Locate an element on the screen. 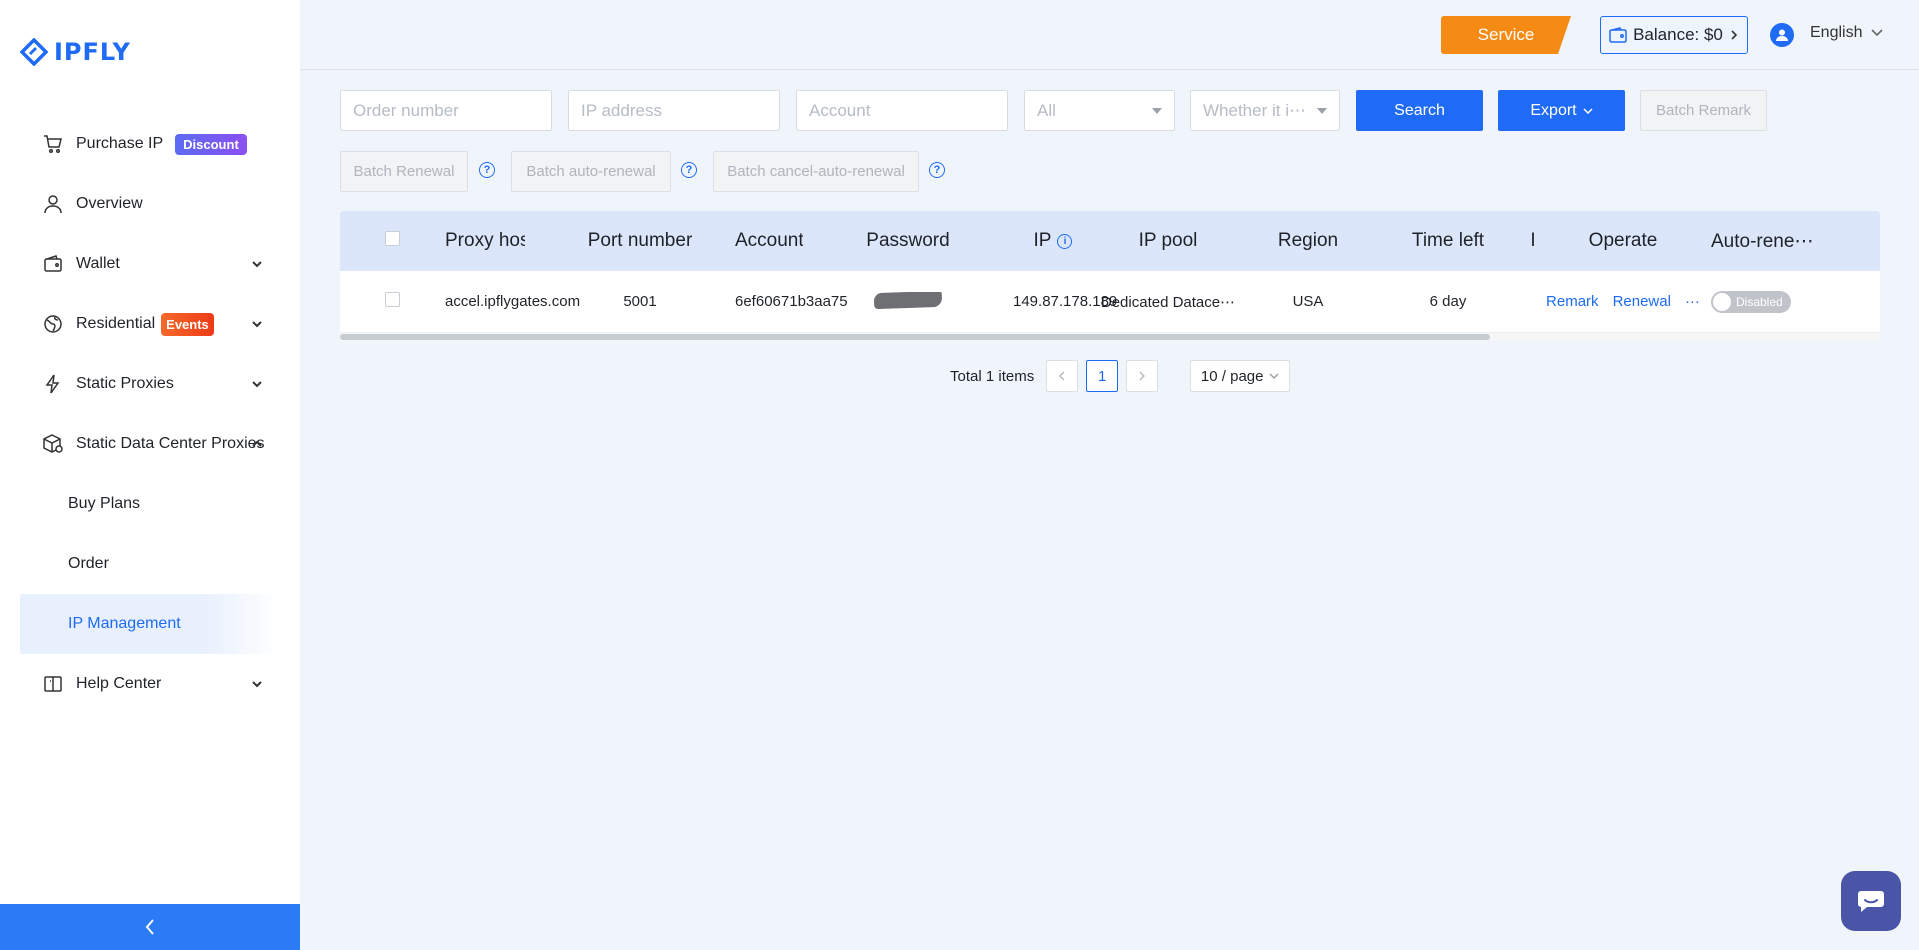 The width and height of the screenshot is (1919, 950). row-select-cell is located at coordinates (392, 301).